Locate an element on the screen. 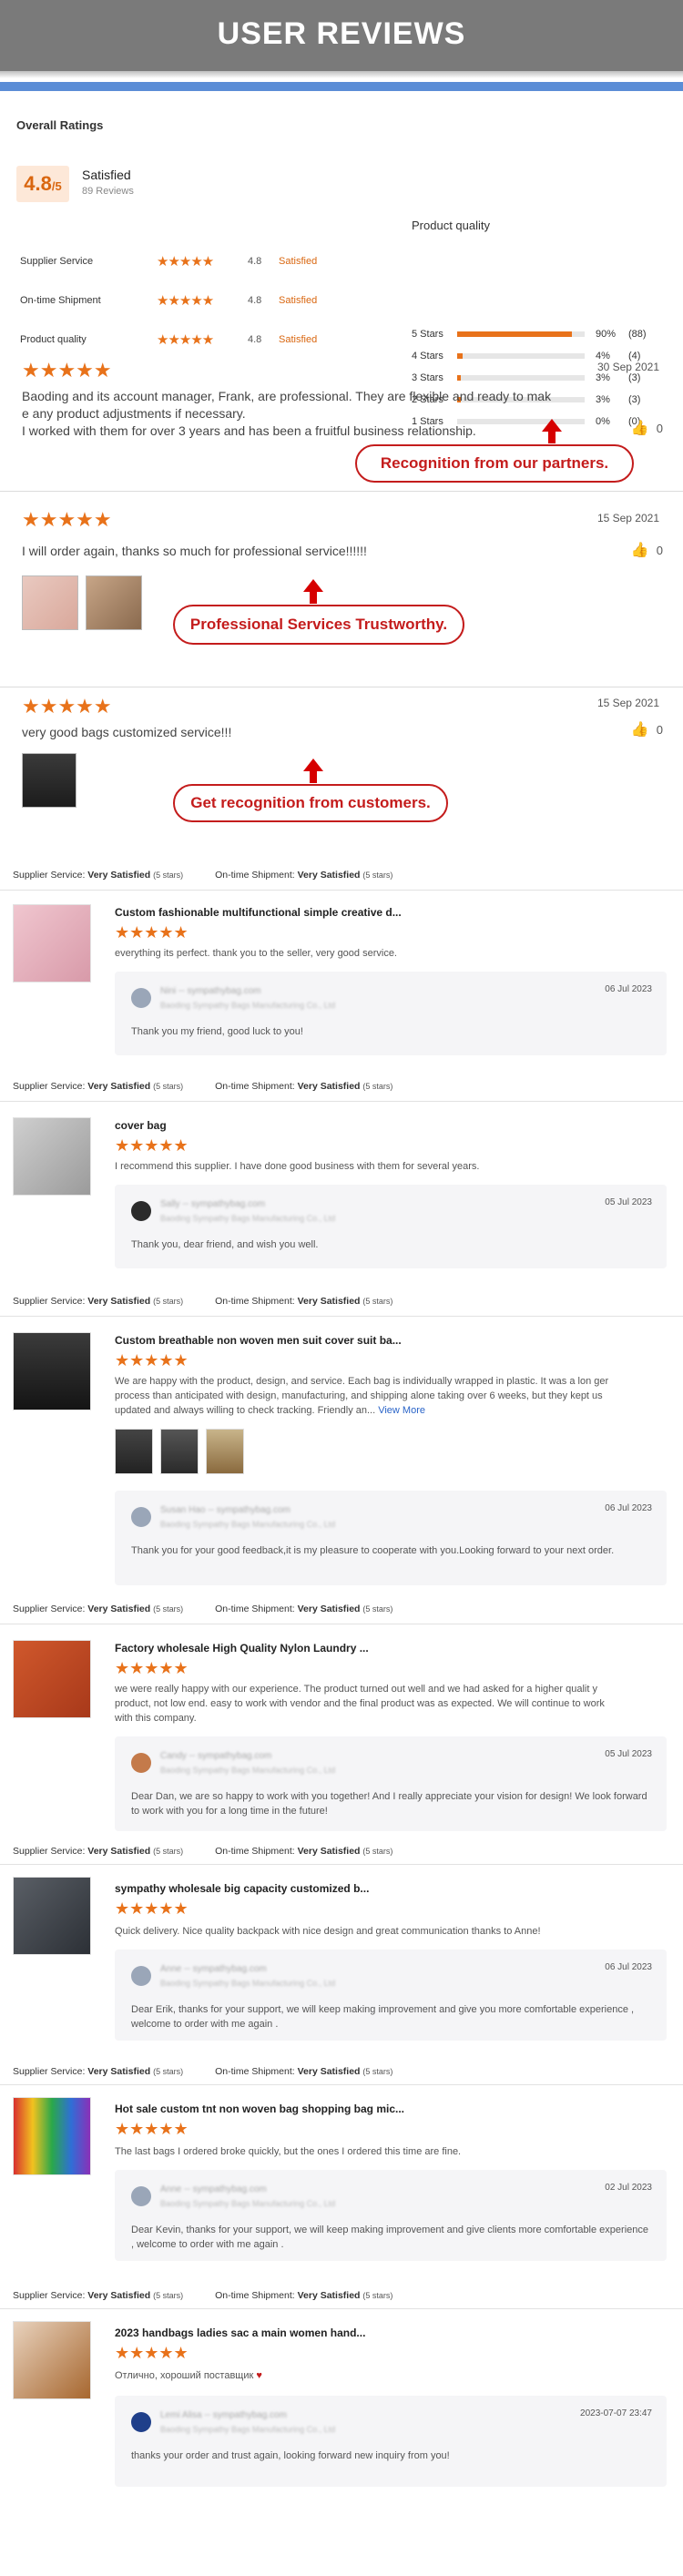 This screenshot has height=2576, width=683. rating-bar-count: (88) is located at coordinates (637, 334).